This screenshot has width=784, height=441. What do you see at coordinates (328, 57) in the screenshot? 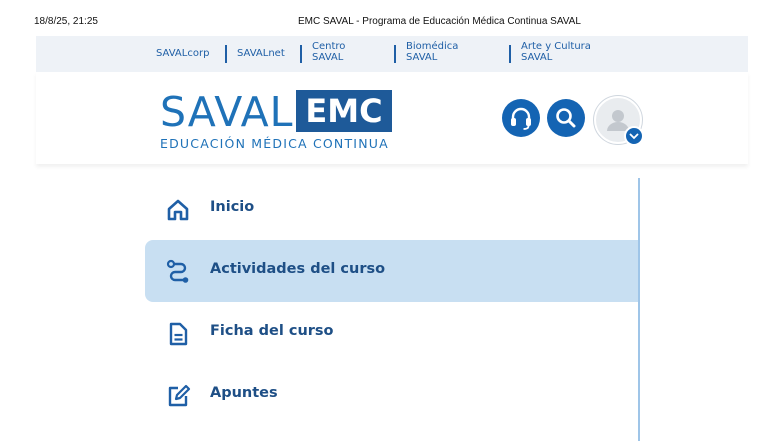
I see `link-centro-line2: SAVAL` at bounding box center [328, 57].